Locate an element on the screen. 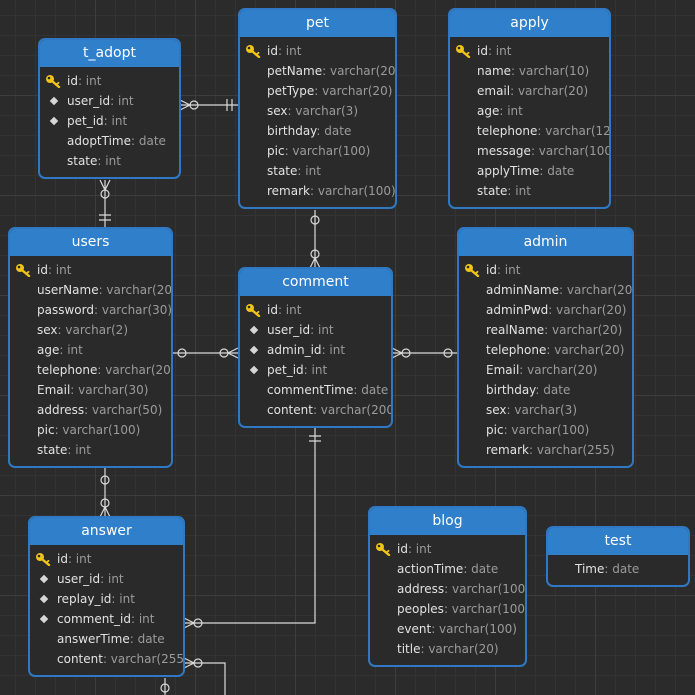  field-row: message: varchar(100) is located at coordinates (529, 151).